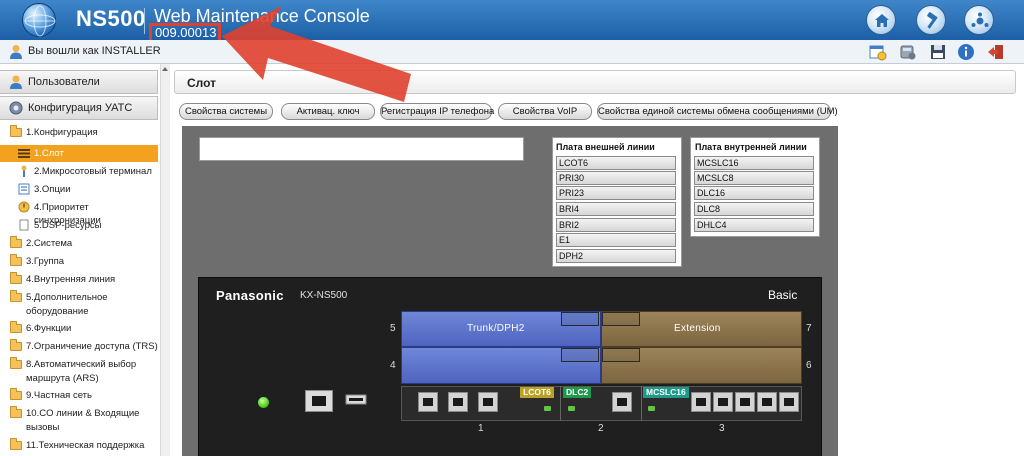  What do you see at coordinates (79, 153) in the screenshot?
I see `sidebar-item-slot: 1.Слот` at bounding box center [79, 153].